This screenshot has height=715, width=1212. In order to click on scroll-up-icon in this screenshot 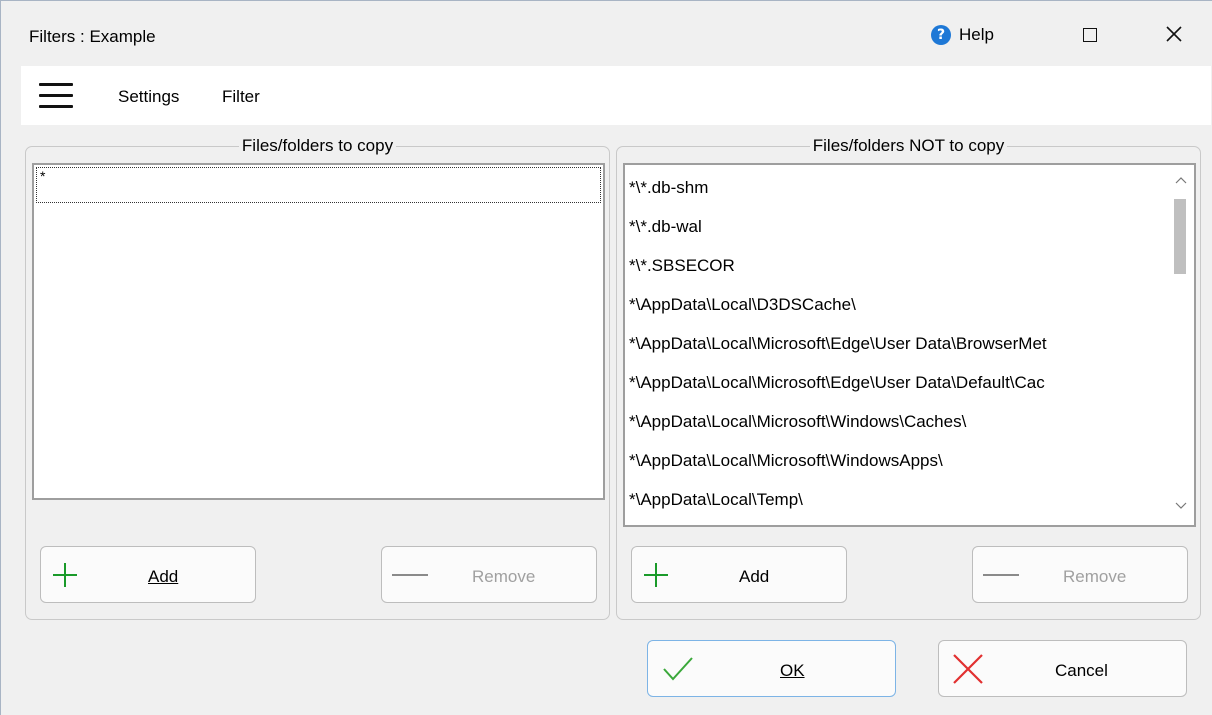, I will do `click(1181, 180)`.